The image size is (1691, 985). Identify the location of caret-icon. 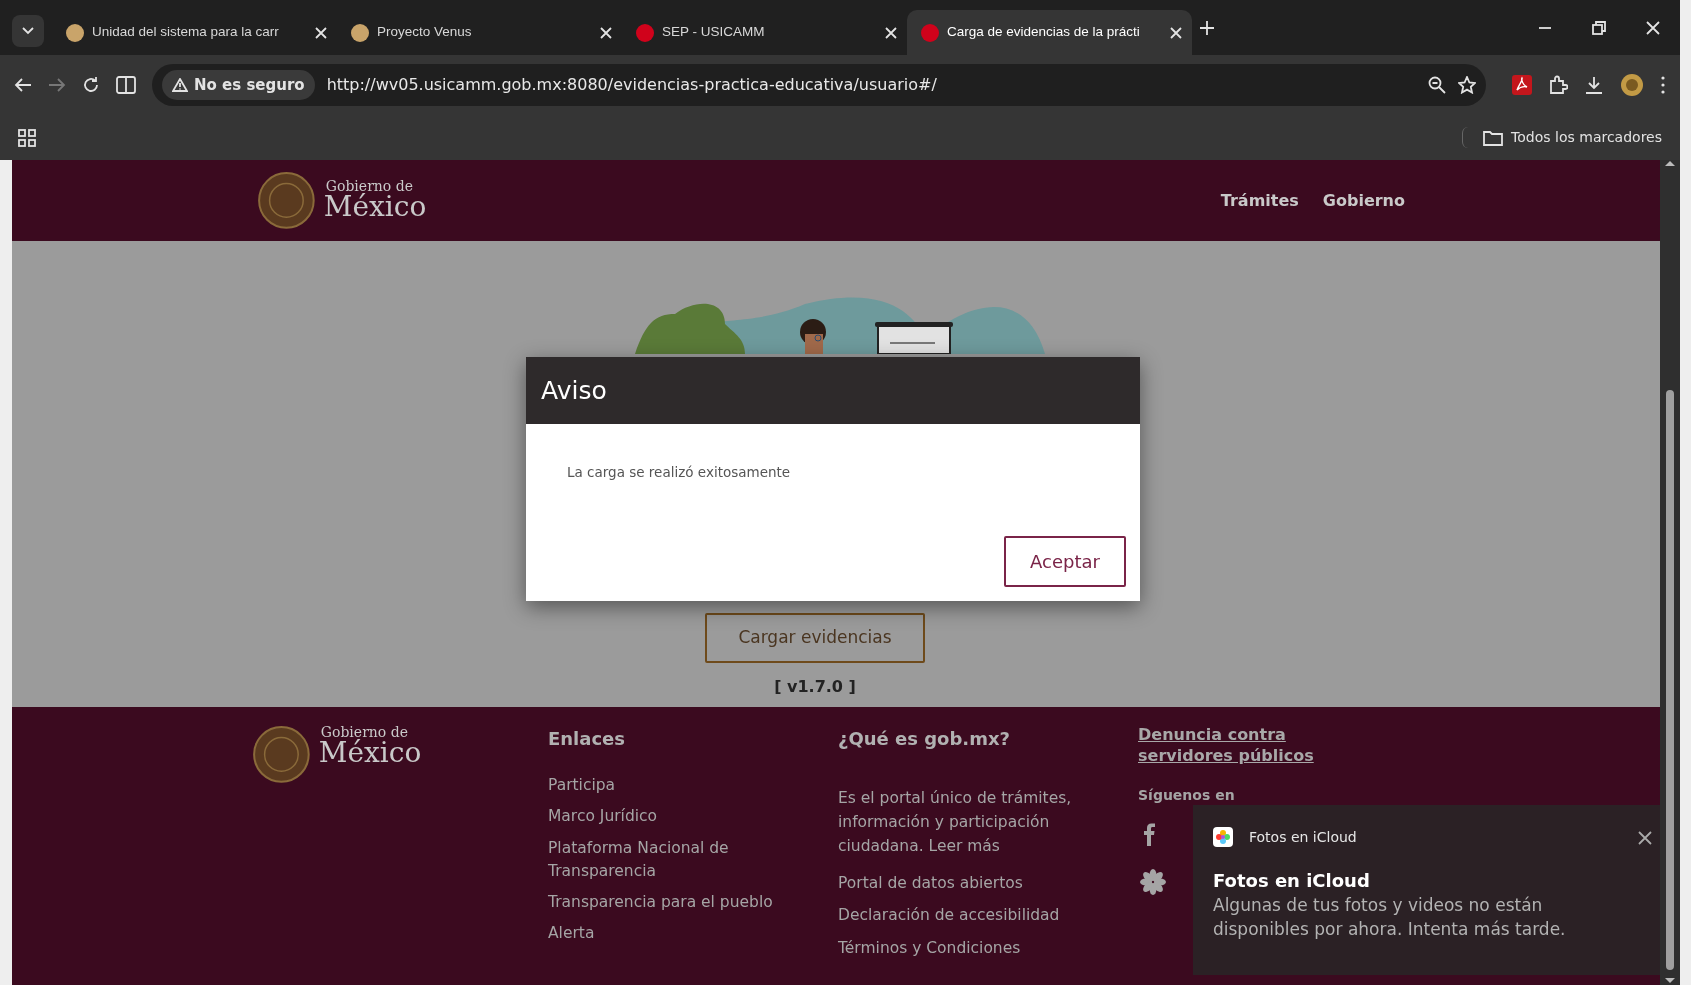
(28, 31).